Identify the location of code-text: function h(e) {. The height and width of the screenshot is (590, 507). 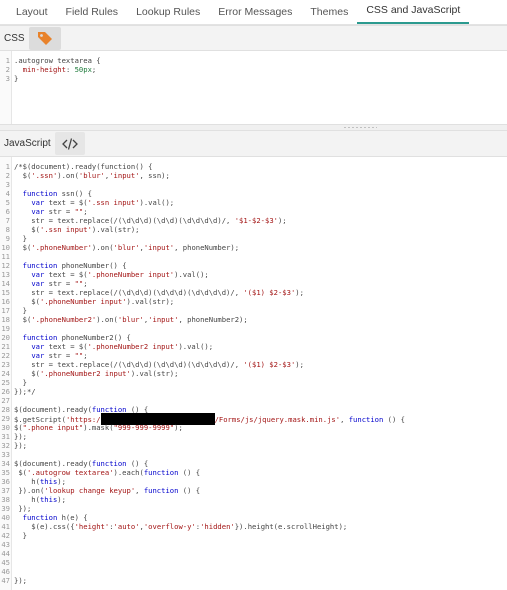
(55, 517).